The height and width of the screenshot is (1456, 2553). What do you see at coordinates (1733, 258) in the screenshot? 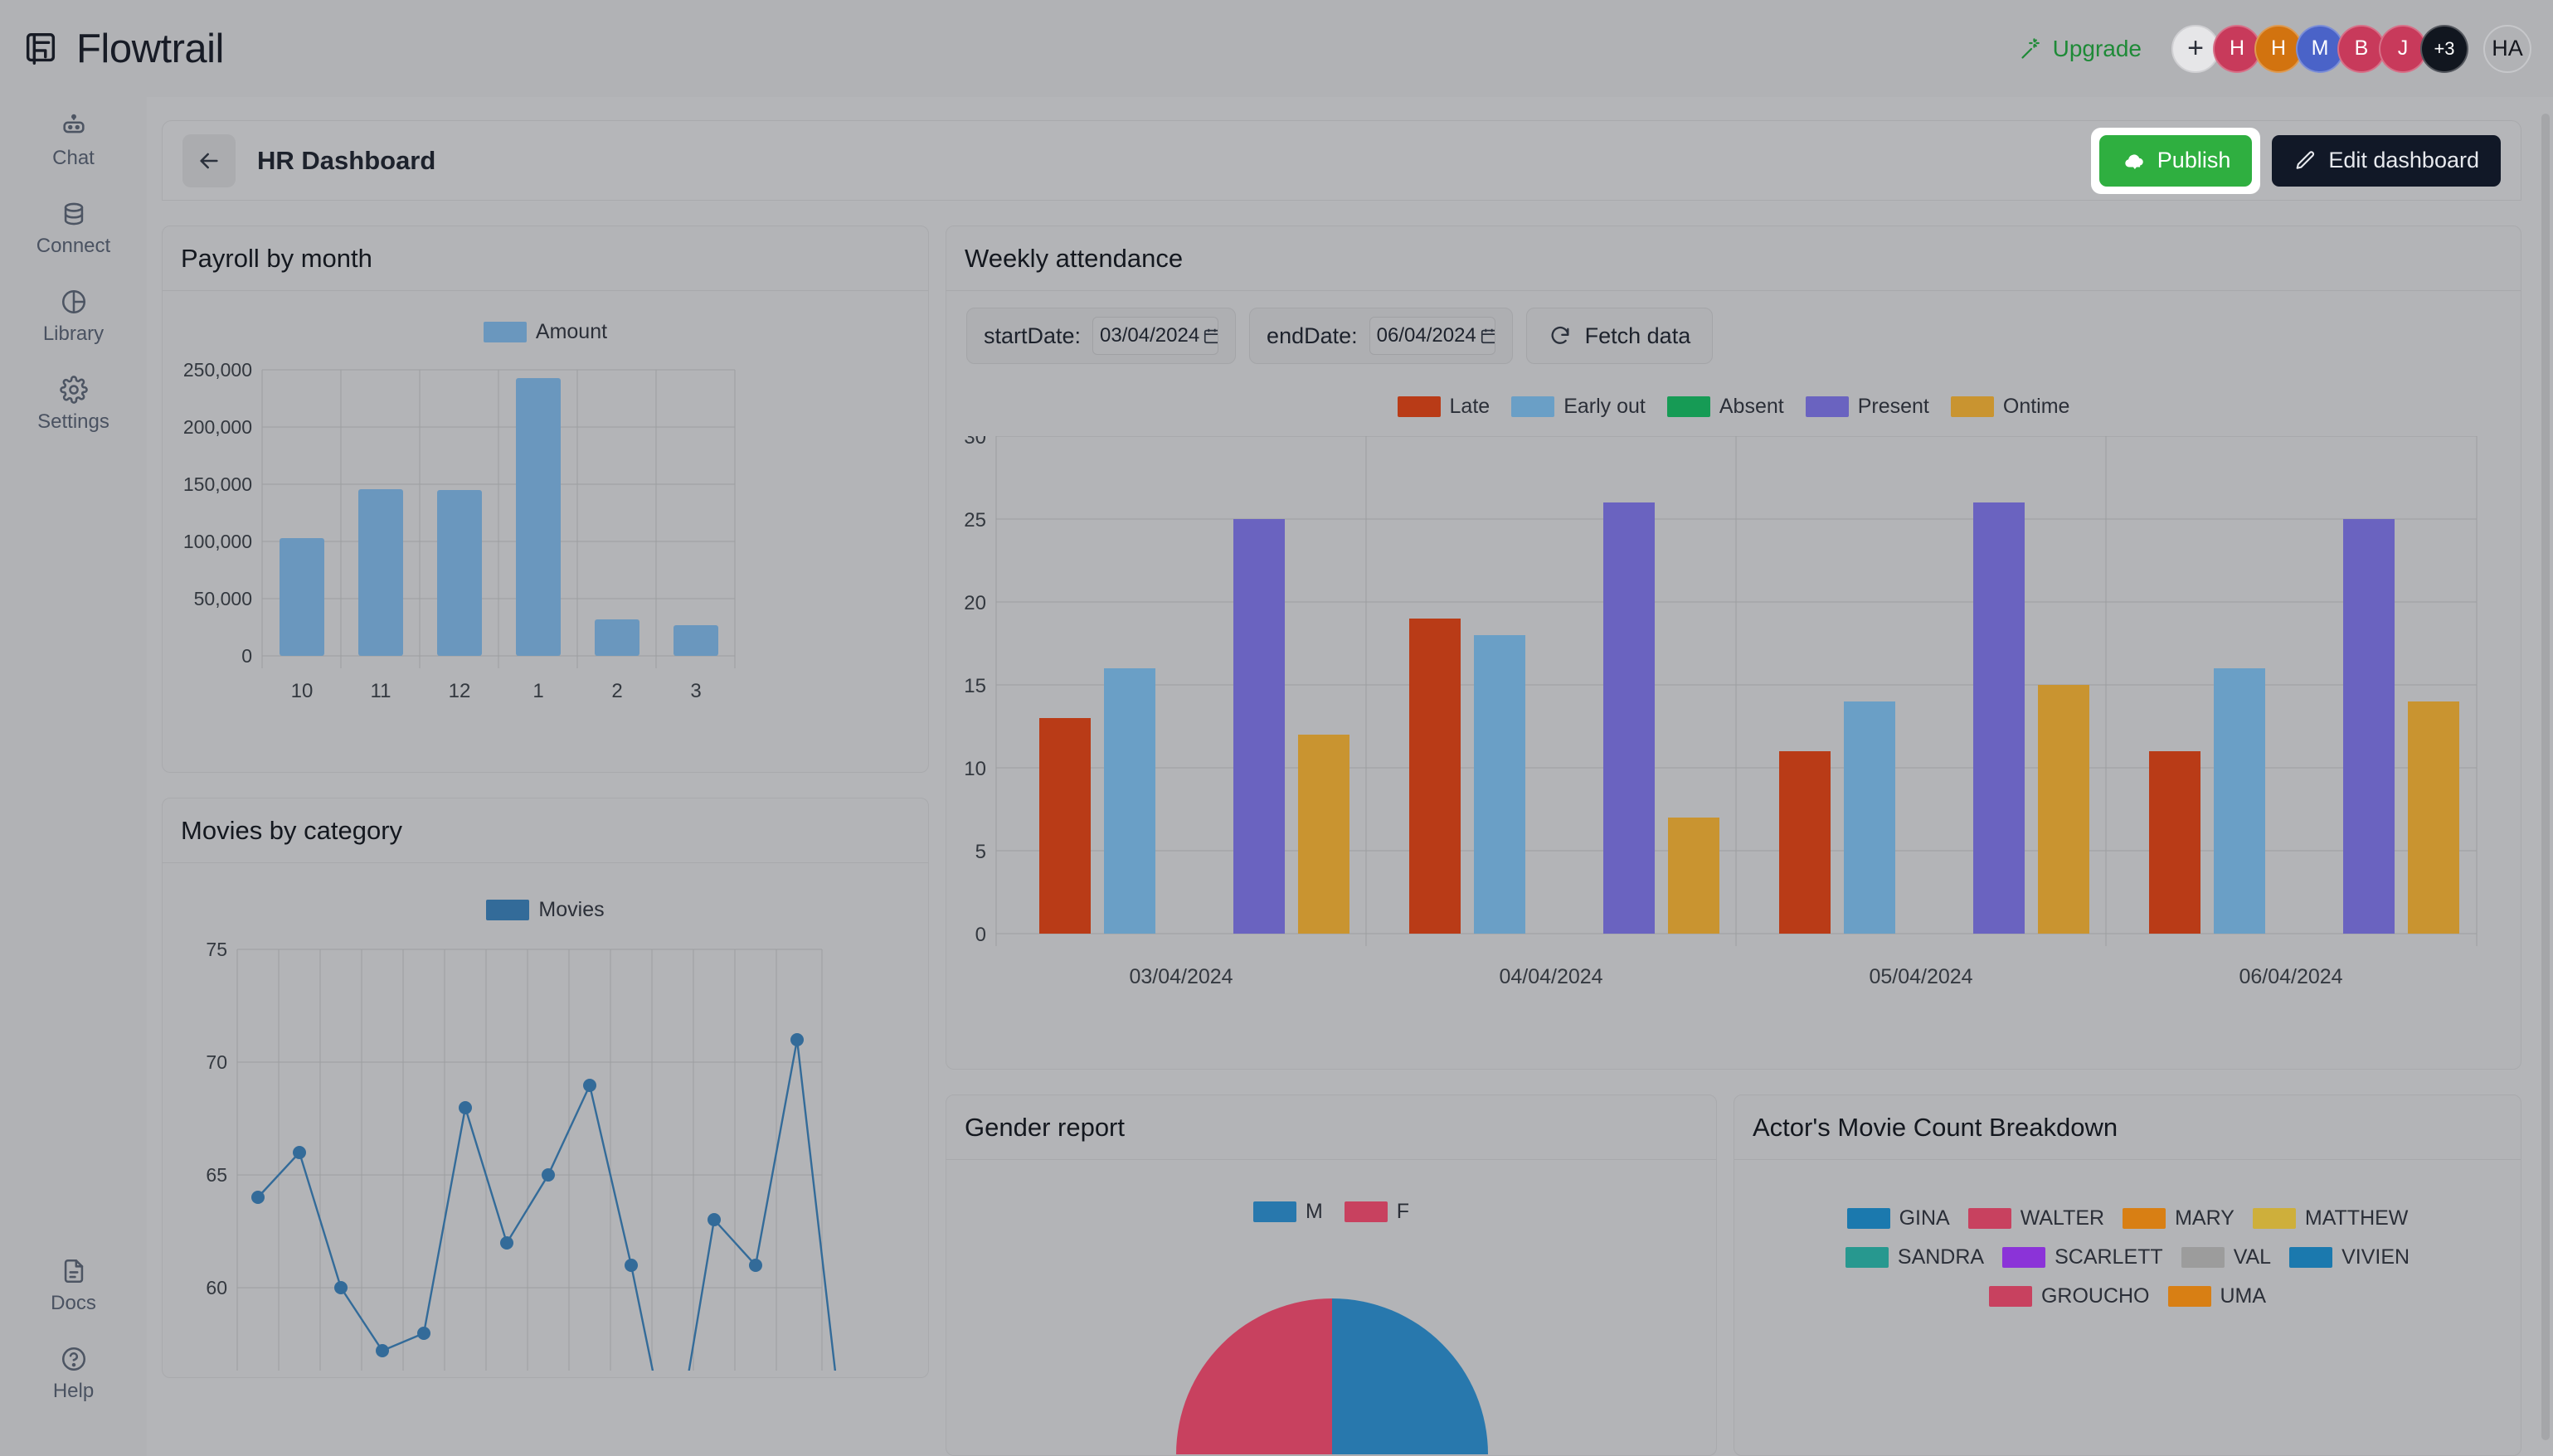
I see `panel-title: Weekly attendance` at bounding box center [1733, 258].